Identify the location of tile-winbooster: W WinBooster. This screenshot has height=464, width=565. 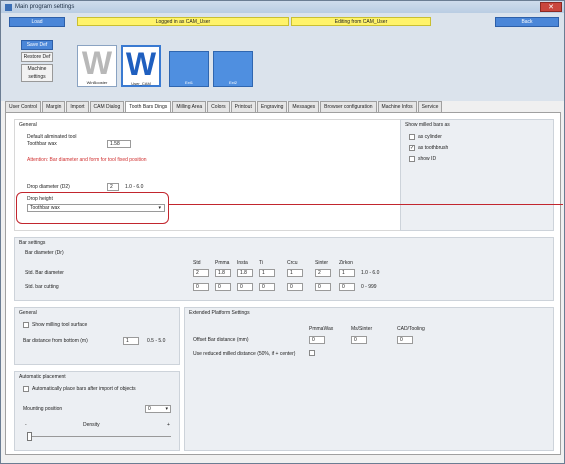
(97, 66).